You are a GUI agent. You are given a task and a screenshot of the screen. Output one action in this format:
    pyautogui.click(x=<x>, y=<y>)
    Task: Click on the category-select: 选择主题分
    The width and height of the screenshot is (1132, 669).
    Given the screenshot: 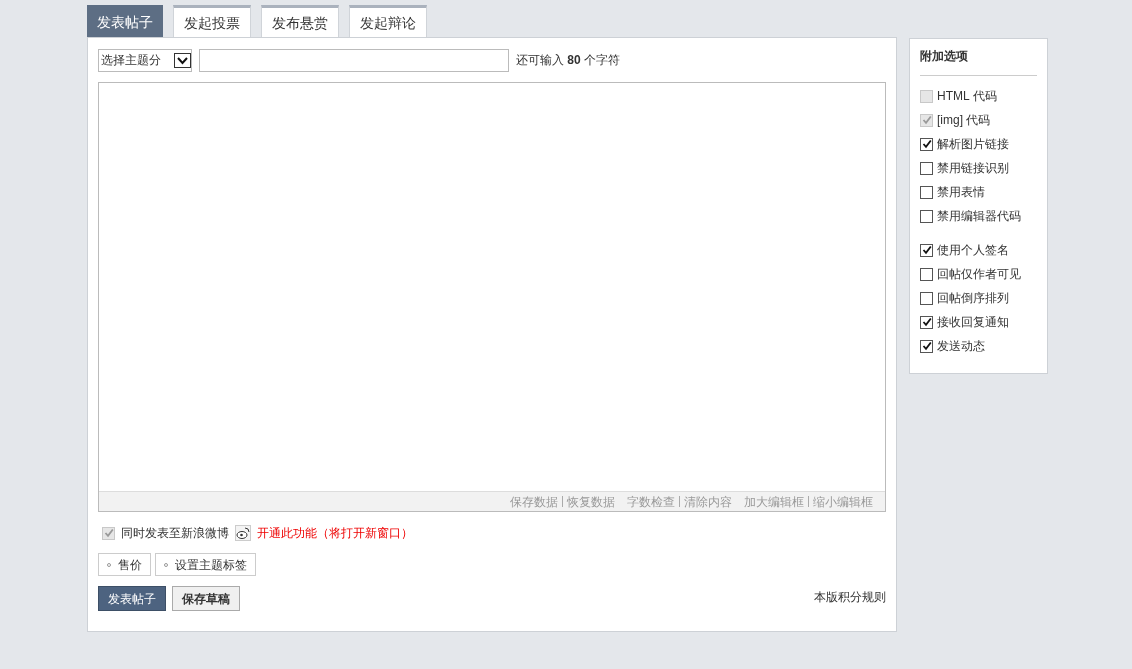 What is the action you would take?
    pyautogui.click(x=145, y=60)
    